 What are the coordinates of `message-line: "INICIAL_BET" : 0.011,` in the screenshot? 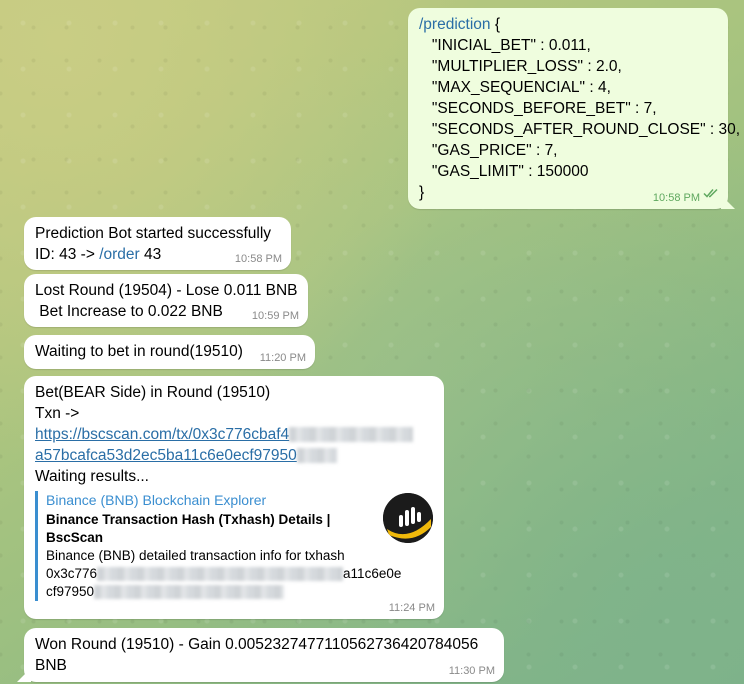 It's located at (505, 45).